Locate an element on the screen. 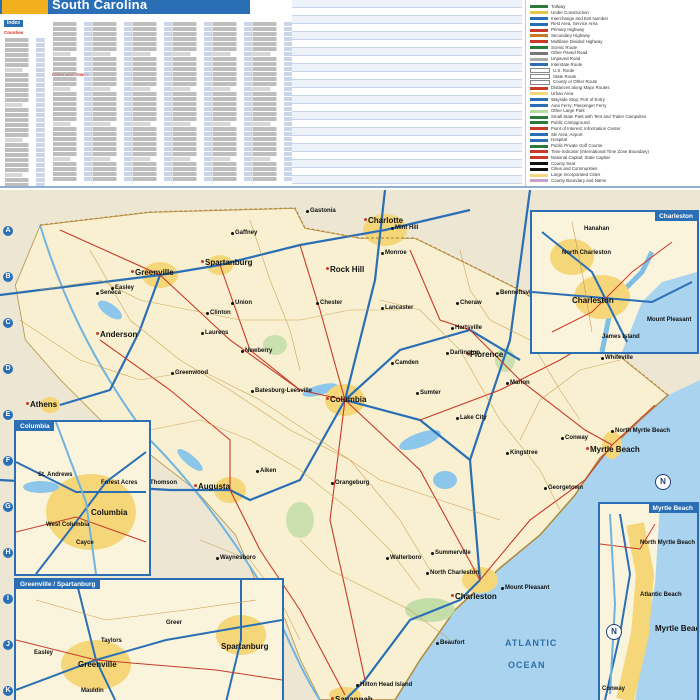 The height and width of the screenshot is (700, 700). city-label: Marion is located at coordinates (520, 383).